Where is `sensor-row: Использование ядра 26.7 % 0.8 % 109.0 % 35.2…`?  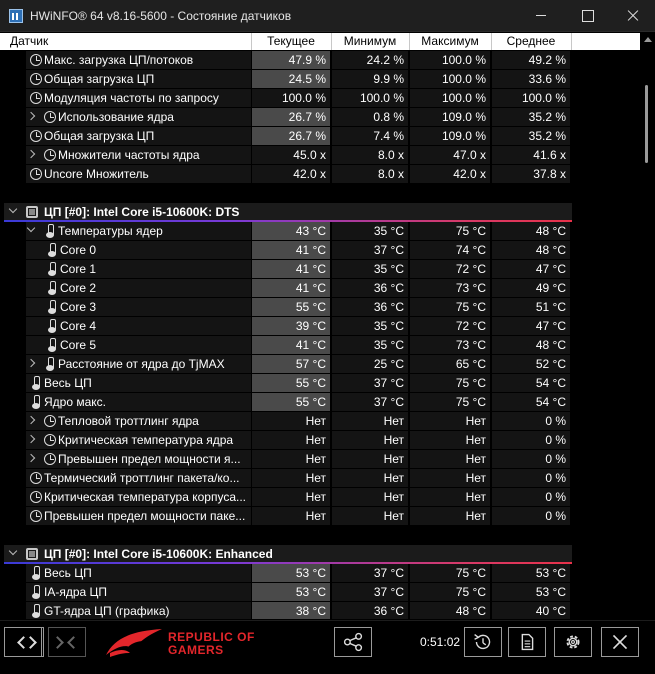 sensor-row: Использование ядра 26.7 % 0.8 % 109.0 % 35.2… is located at coordinates (320, 117).